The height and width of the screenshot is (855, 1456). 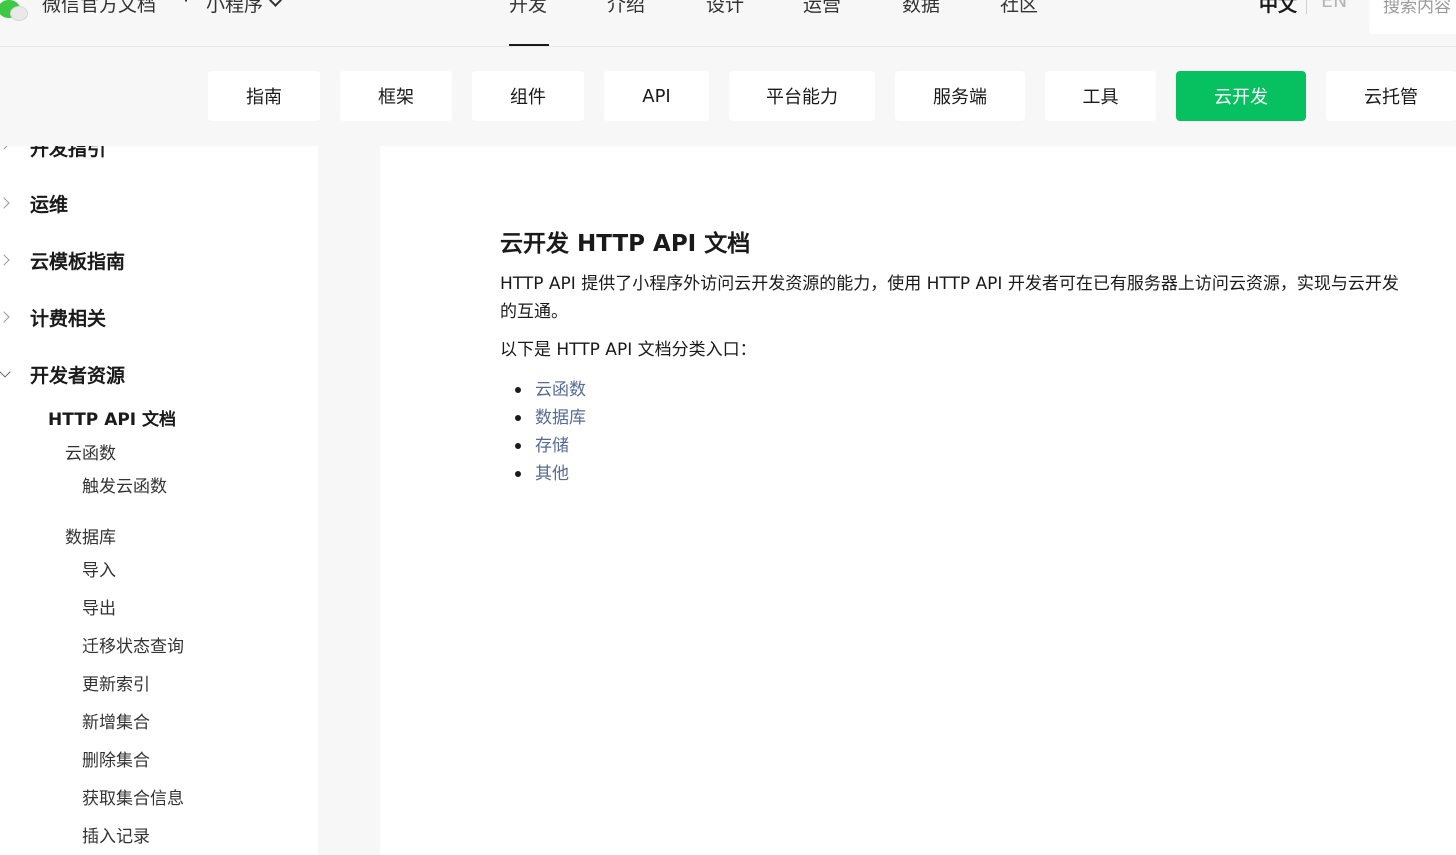 I want to click on sidebar-item-insert-record: 插入记录, so click(x=116, y=834).